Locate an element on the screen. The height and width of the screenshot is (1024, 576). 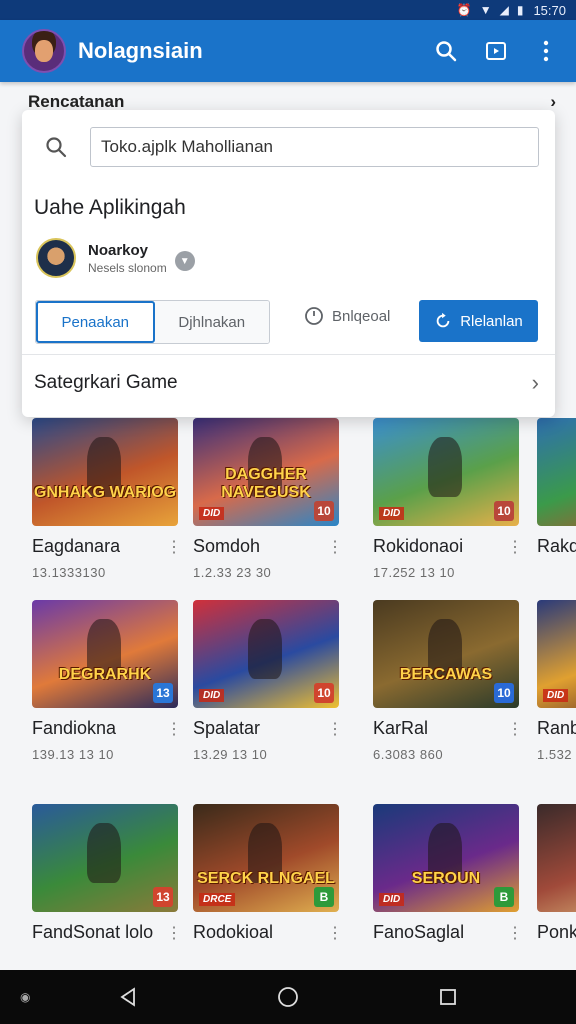
game-card: 13 FandSonat lolo ⋮ is located at coordinates (107, 873).